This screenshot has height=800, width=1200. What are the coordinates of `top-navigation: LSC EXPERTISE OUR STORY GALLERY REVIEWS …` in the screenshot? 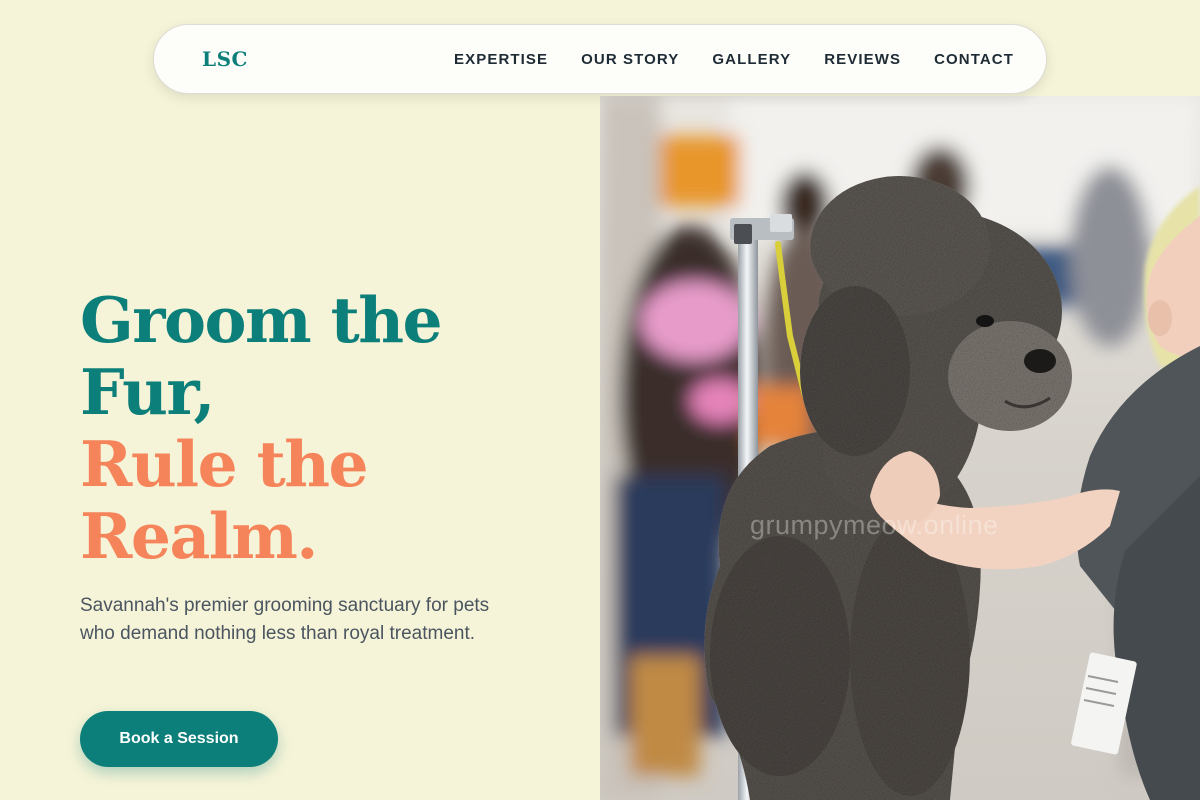 It's located at (600, 59).